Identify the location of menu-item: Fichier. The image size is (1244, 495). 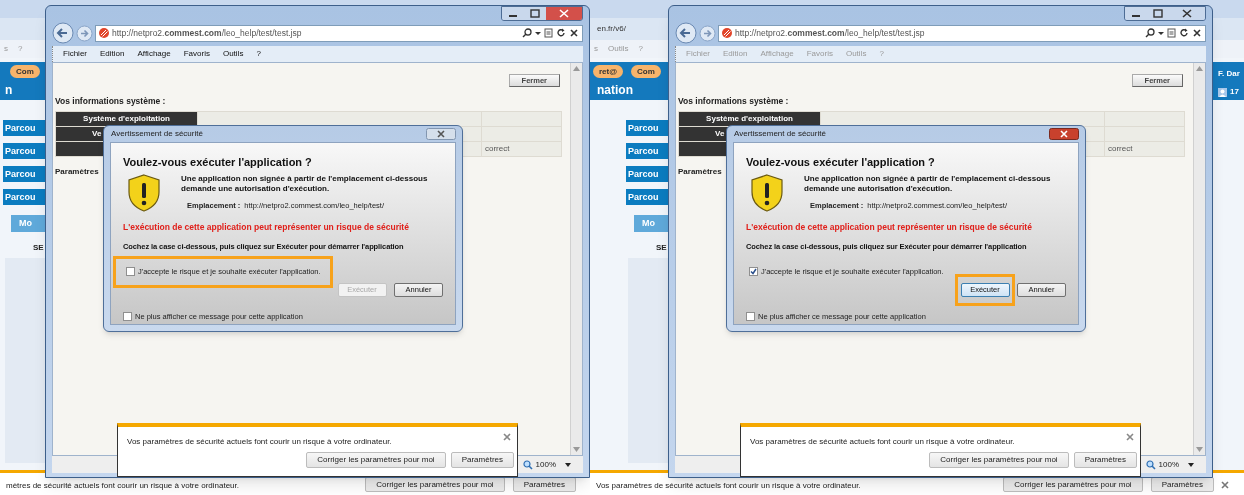
(75, 54).